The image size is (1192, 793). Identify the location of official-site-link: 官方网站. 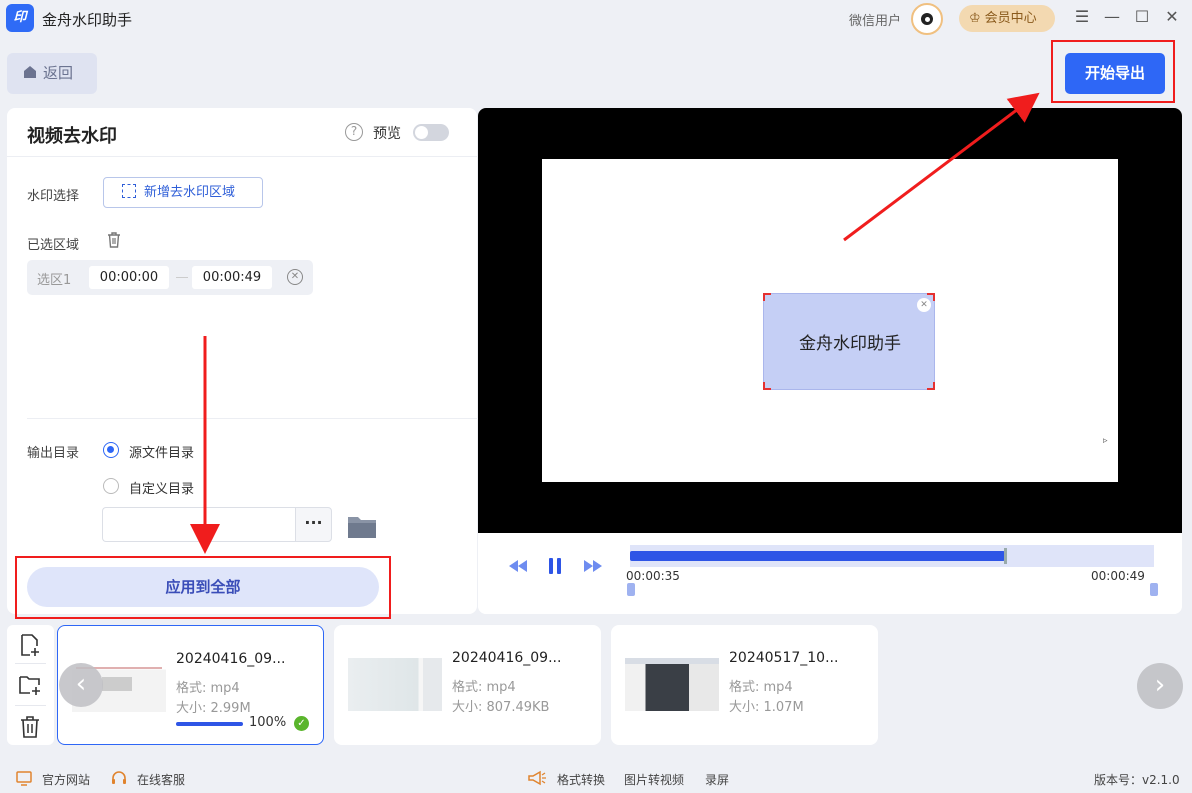
(66, 779).